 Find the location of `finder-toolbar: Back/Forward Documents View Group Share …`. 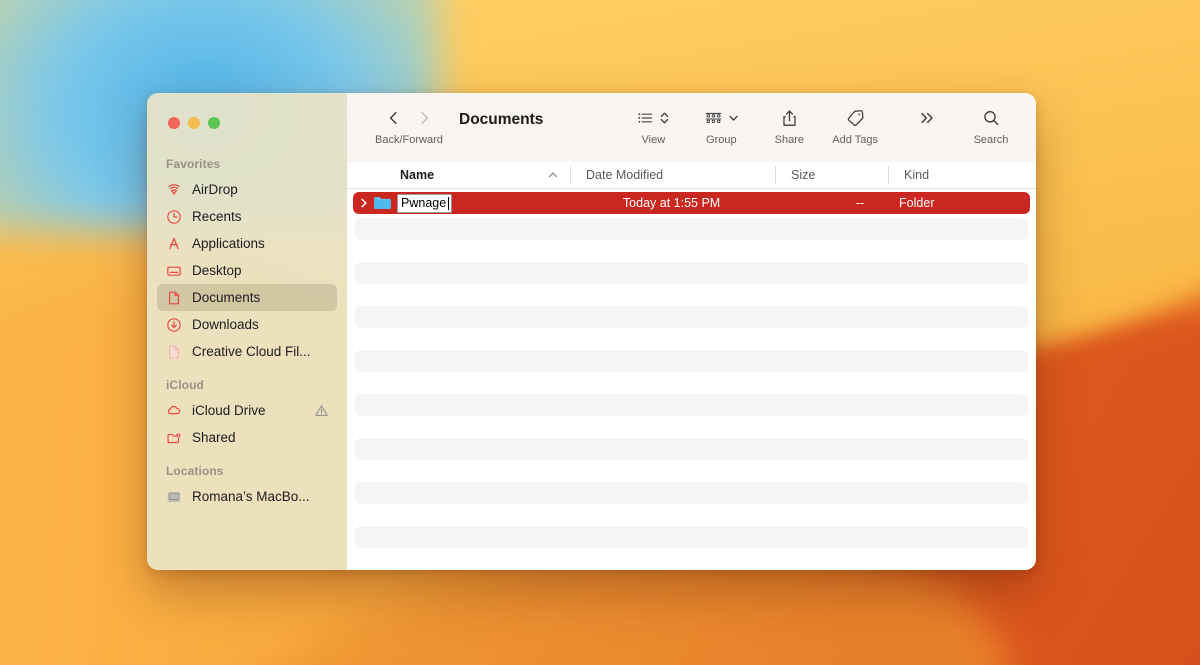

finder-toolbar: Back/Forward Documents View Group Share … is located at coordinates (691, 127).